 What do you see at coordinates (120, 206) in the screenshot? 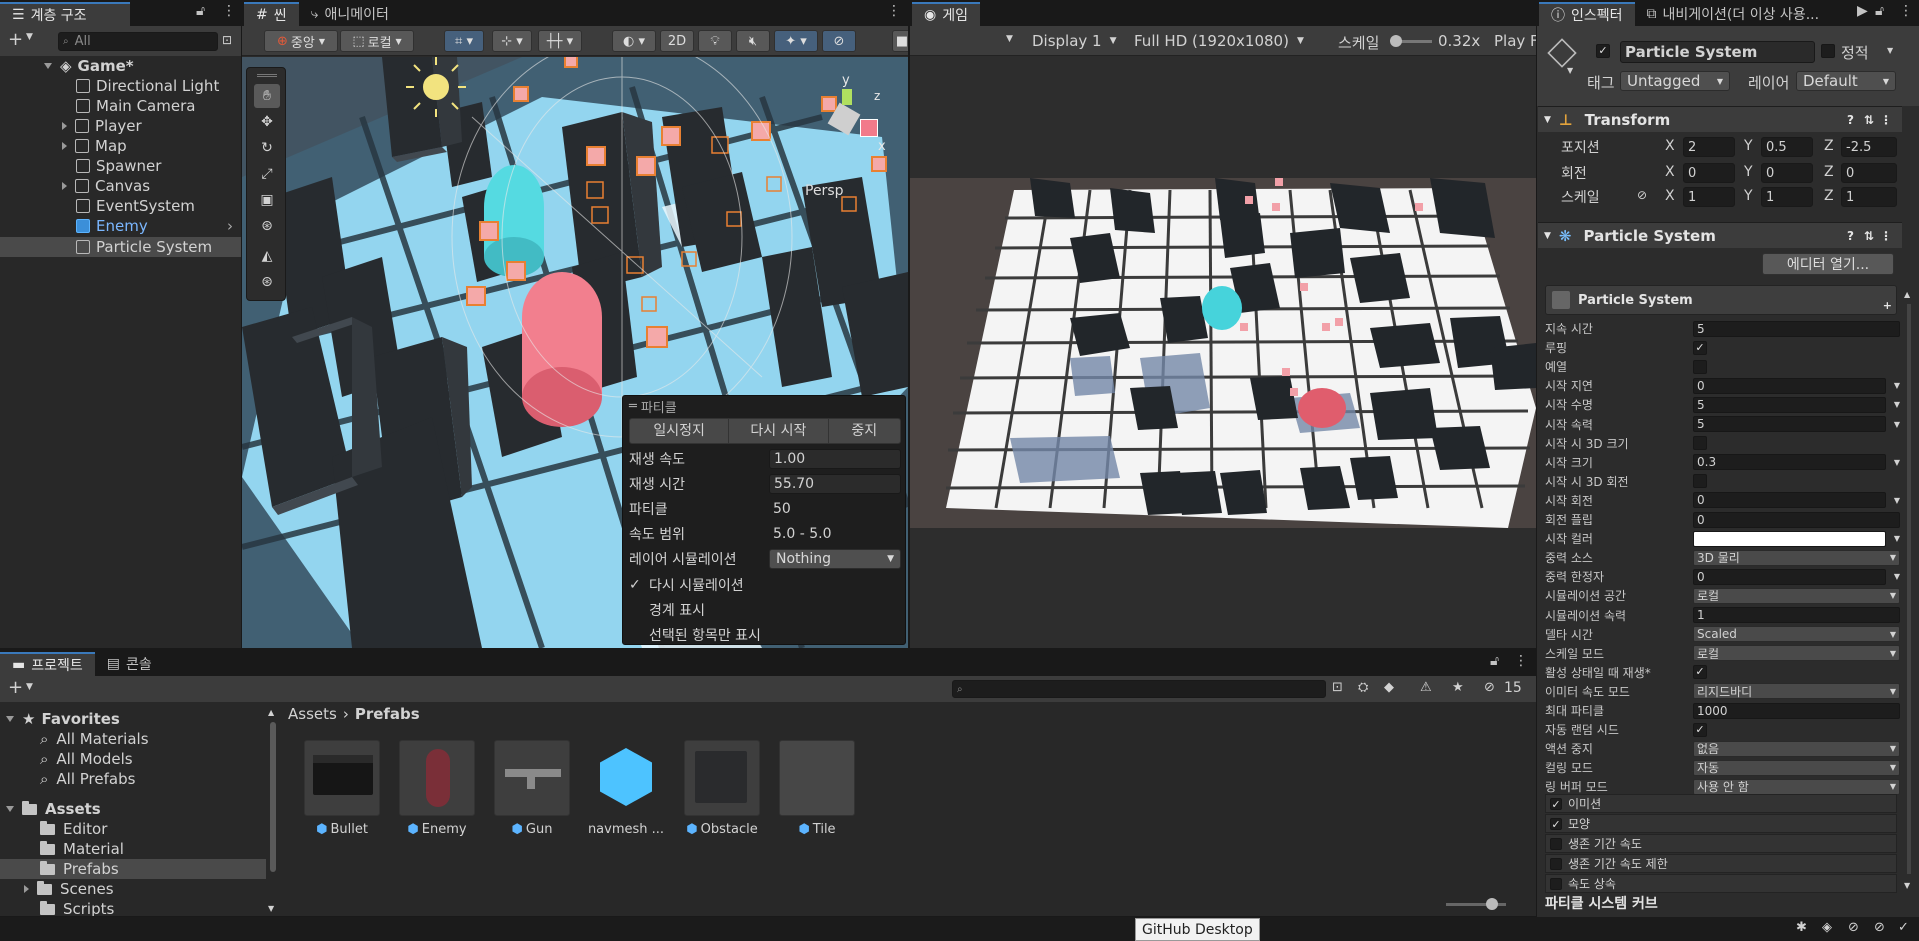
I see `hierarchy-item: EventSystem` at bounding box center [120, 206].